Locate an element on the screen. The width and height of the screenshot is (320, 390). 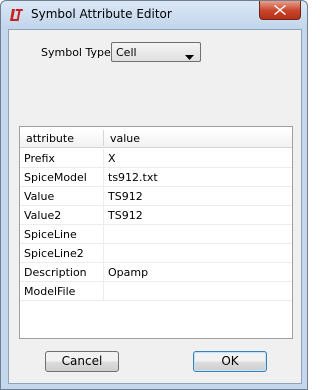
close-button is located at coordinates (280, 10).